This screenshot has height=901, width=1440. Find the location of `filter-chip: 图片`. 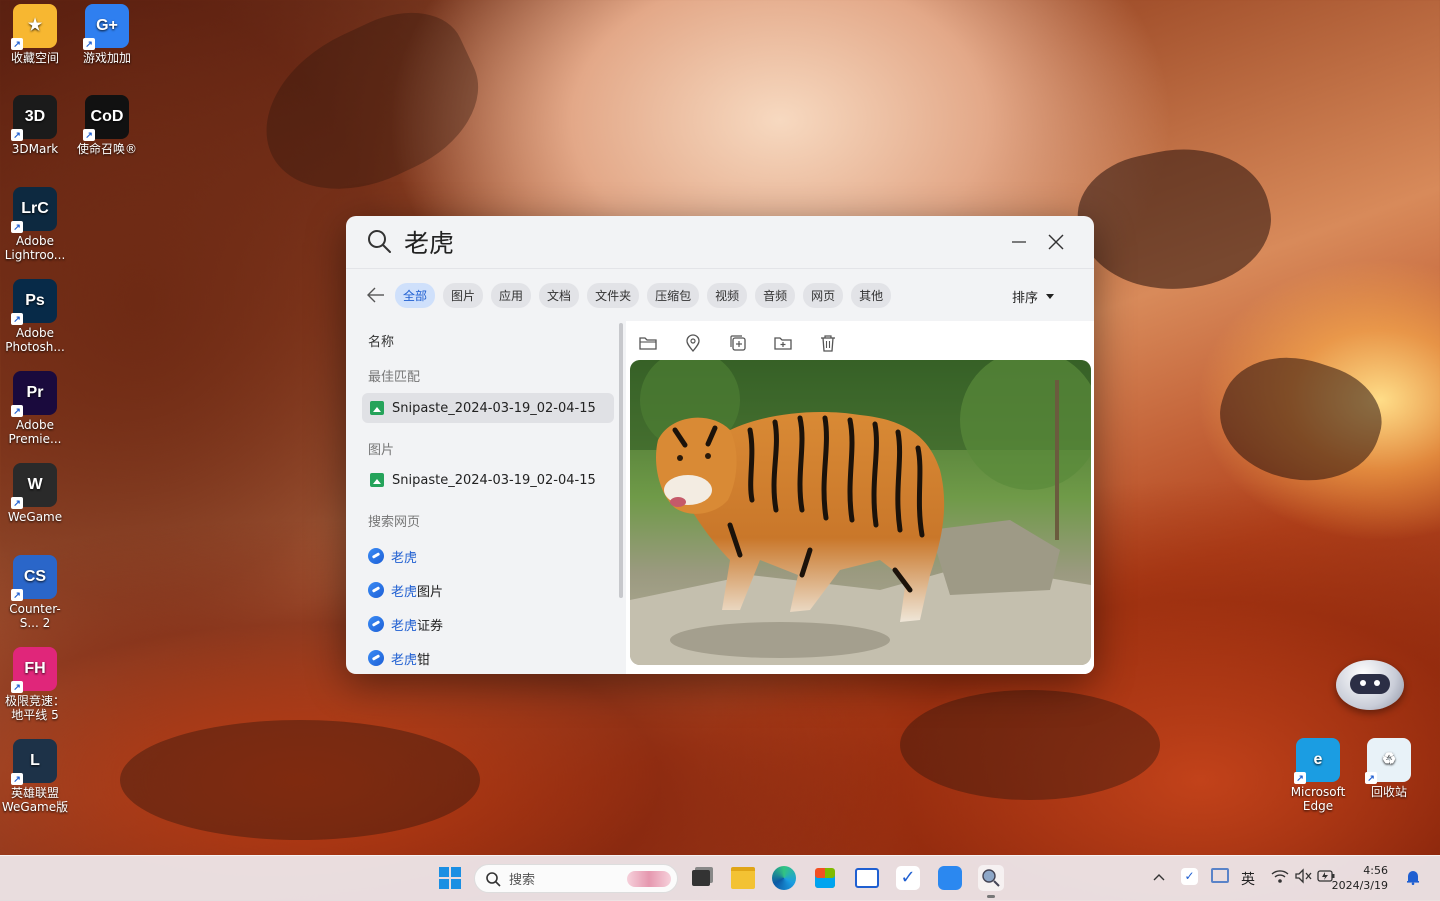

filter-chip: 图片 is located at coordinates (463, 295).